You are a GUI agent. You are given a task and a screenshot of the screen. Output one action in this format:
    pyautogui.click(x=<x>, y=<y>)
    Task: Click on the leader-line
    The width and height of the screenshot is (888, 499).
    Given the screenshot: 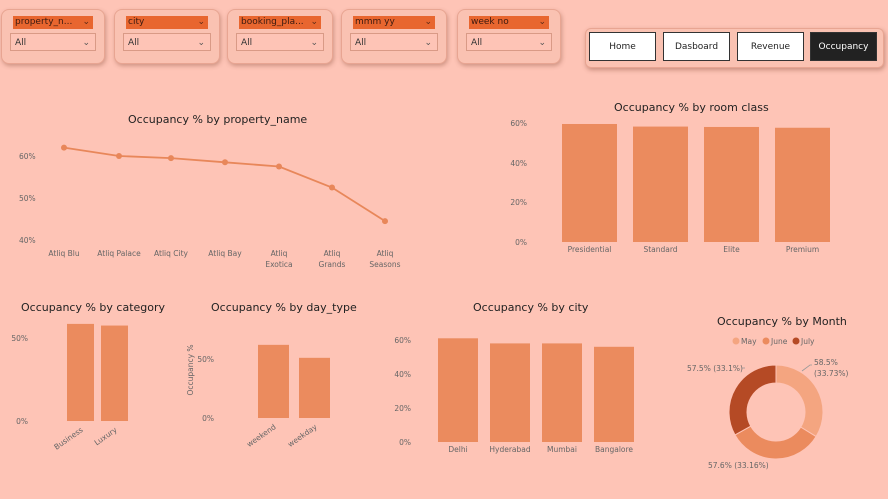 What is the action you would take?
    pyautogui.click(x=806, y=368)
    